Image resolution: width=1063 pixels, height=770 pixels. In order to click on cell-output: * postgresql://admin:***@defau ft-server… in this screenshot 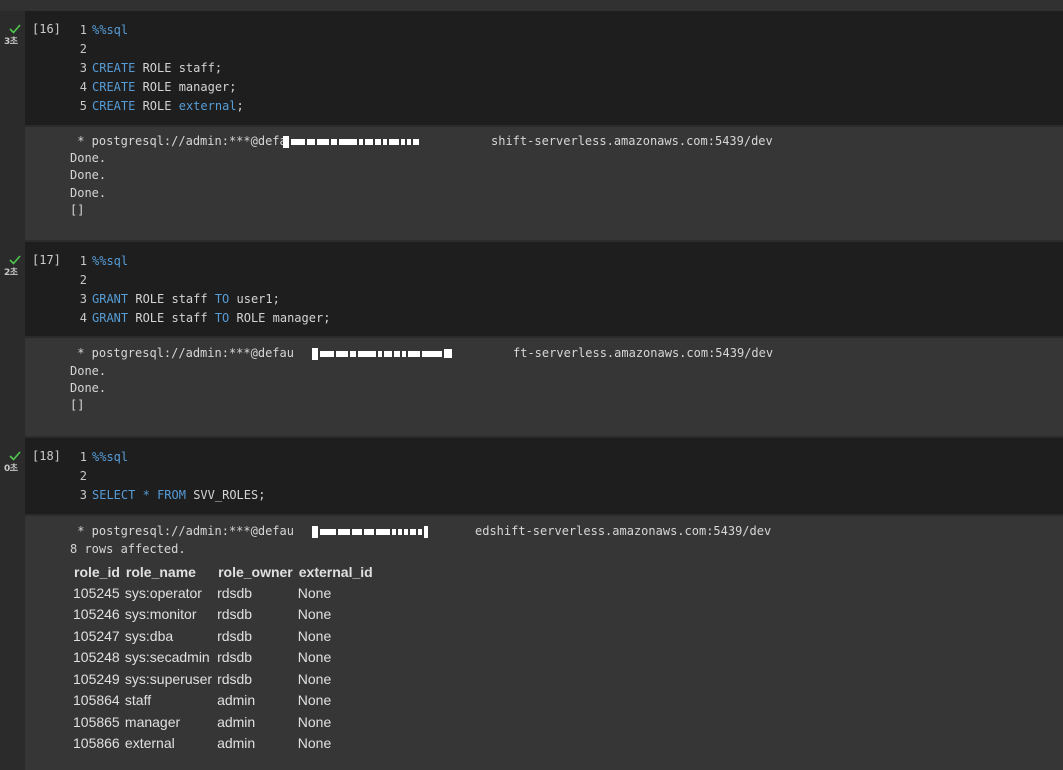, I will do `click(544, 387)`.